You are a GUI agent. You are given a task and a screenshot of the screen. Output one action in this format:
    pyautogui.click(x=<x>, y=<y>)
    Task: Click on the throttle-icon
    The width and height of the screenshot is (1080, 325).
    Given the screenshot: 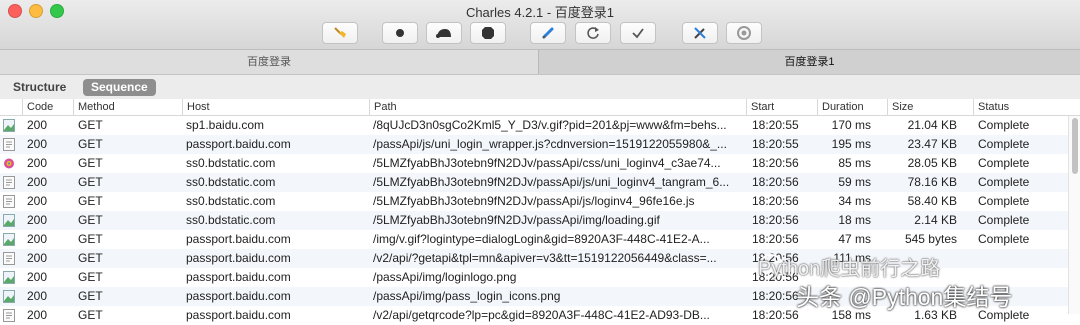 What is the action you would take?
    pyautogui.click(x=443, y=33)
    